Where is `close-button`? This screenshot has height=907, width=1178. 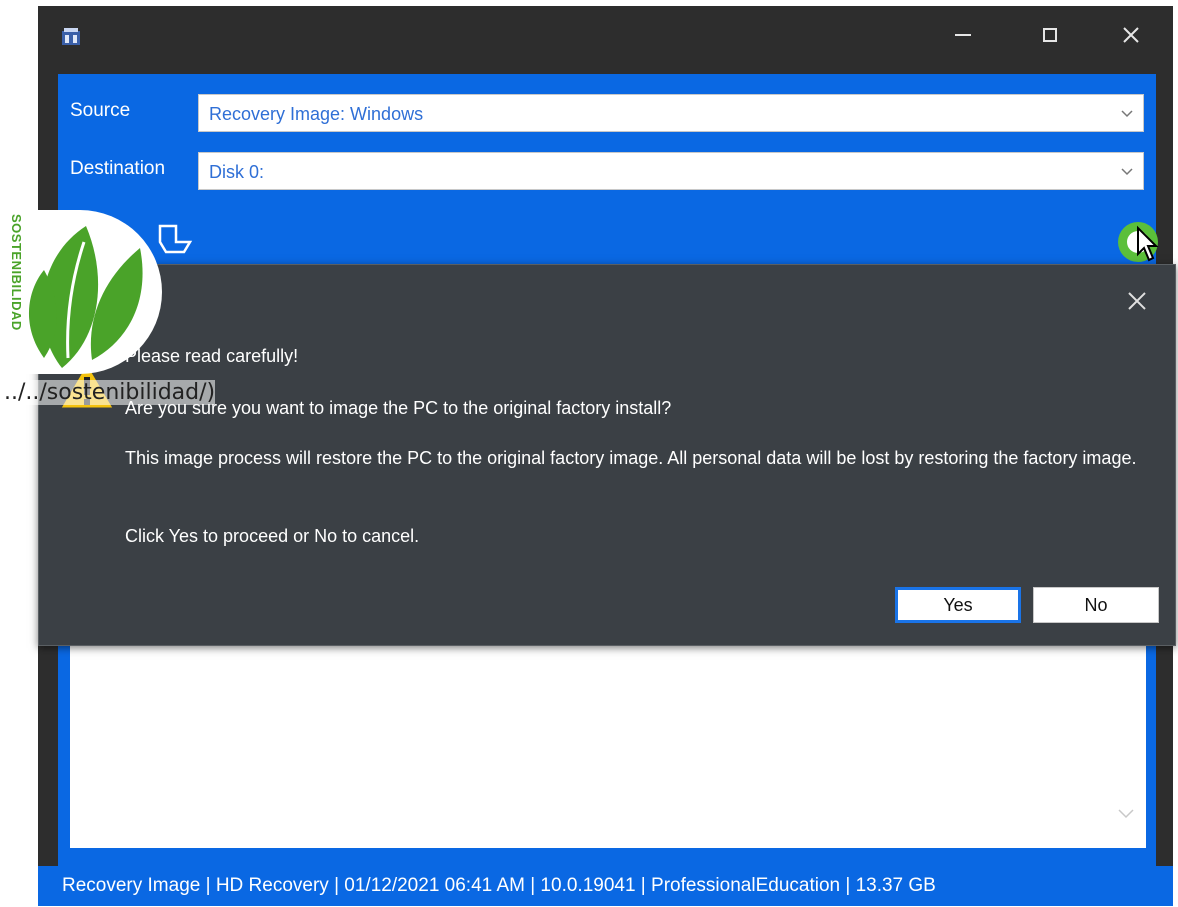 close-button is located at coordinates (1131, 35).